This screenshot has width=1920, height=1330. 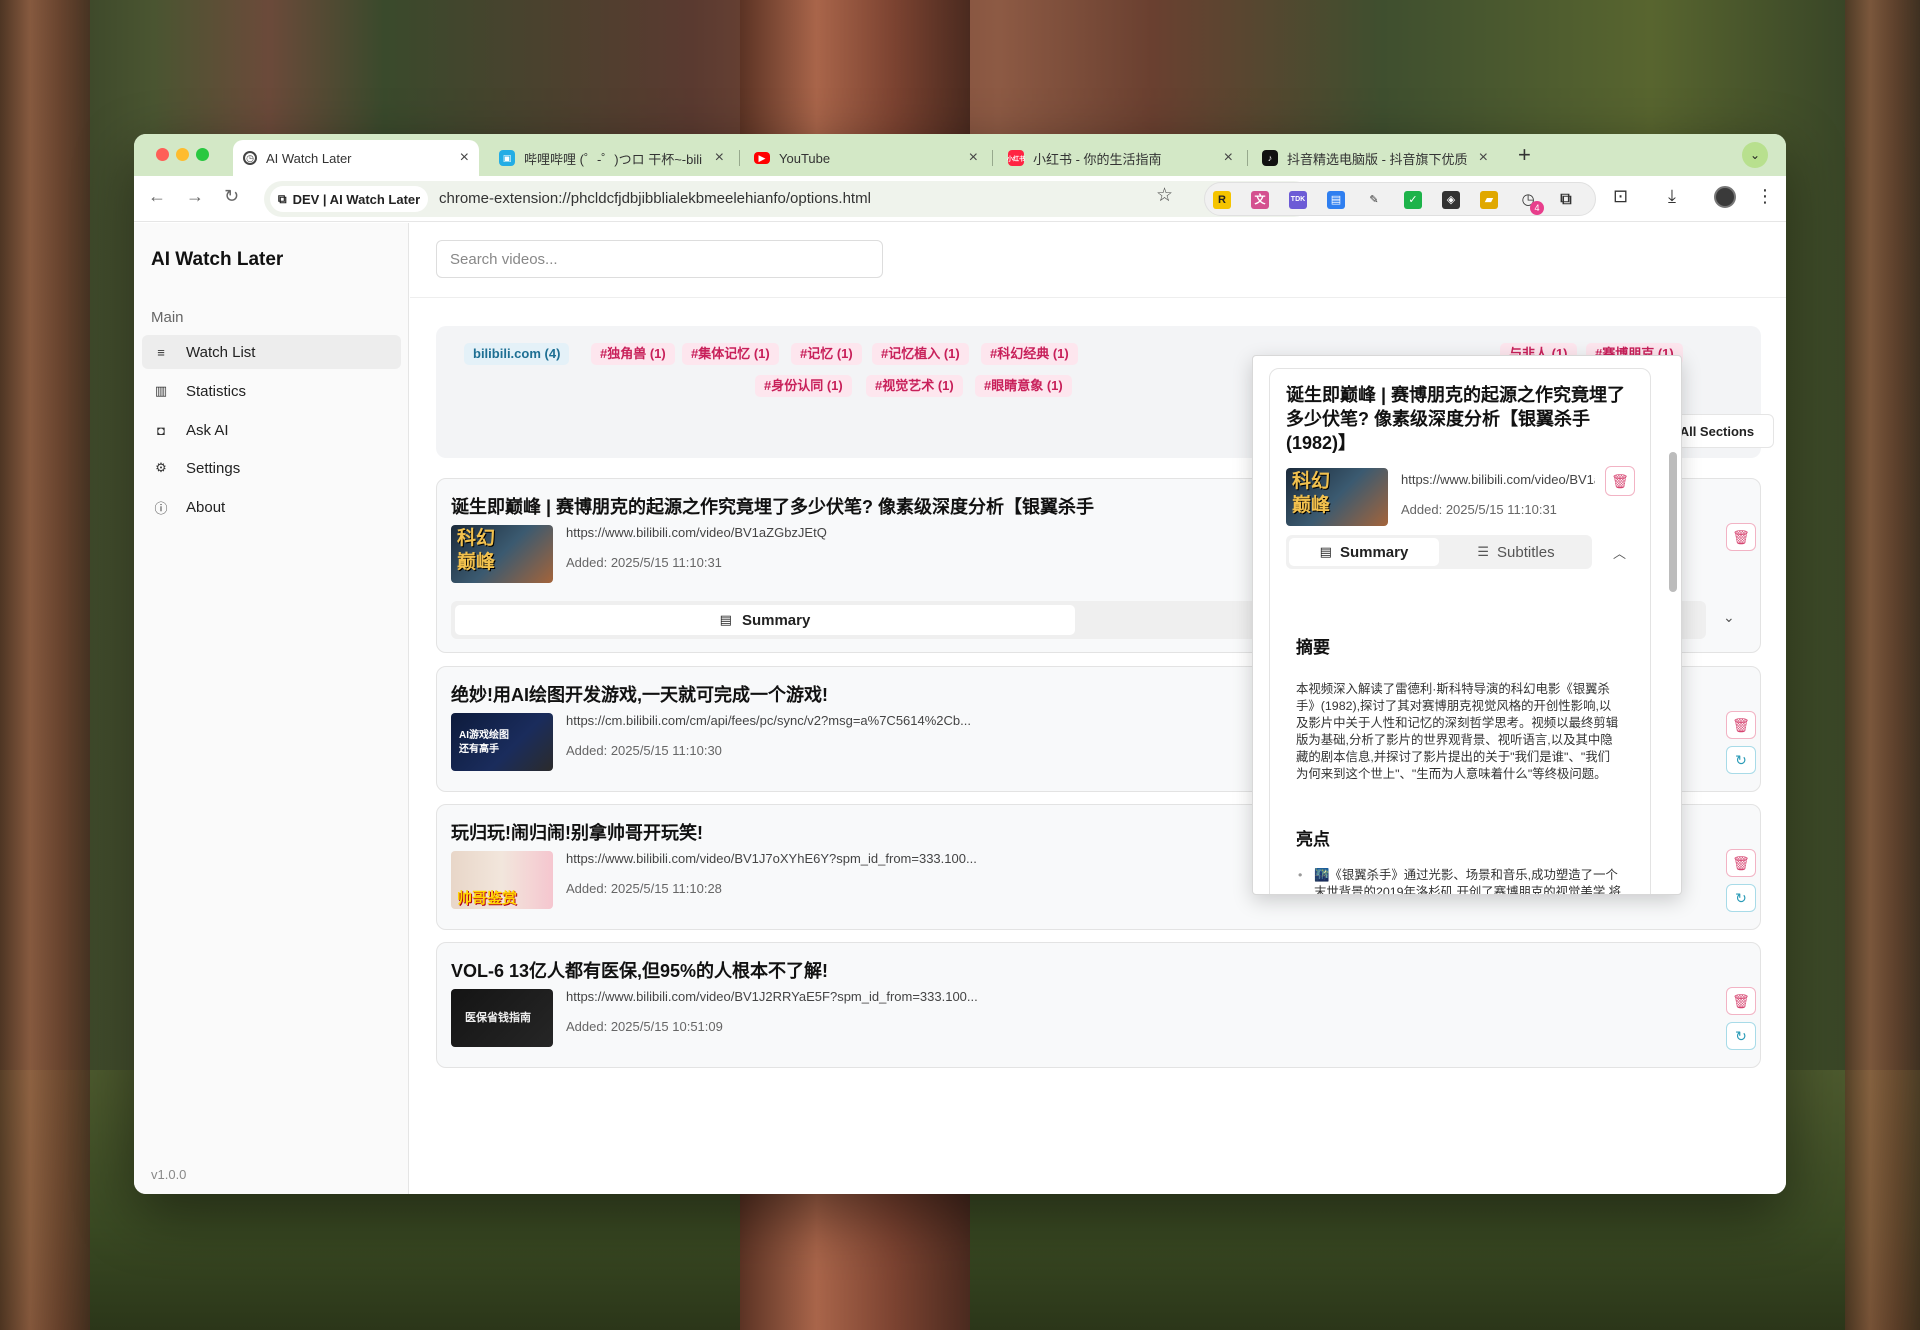 What do you see at coordinates (730, 354) in the screenshot?
I see `tag-chip: #集体记忆 (1)` at bounding box center [730, 354].